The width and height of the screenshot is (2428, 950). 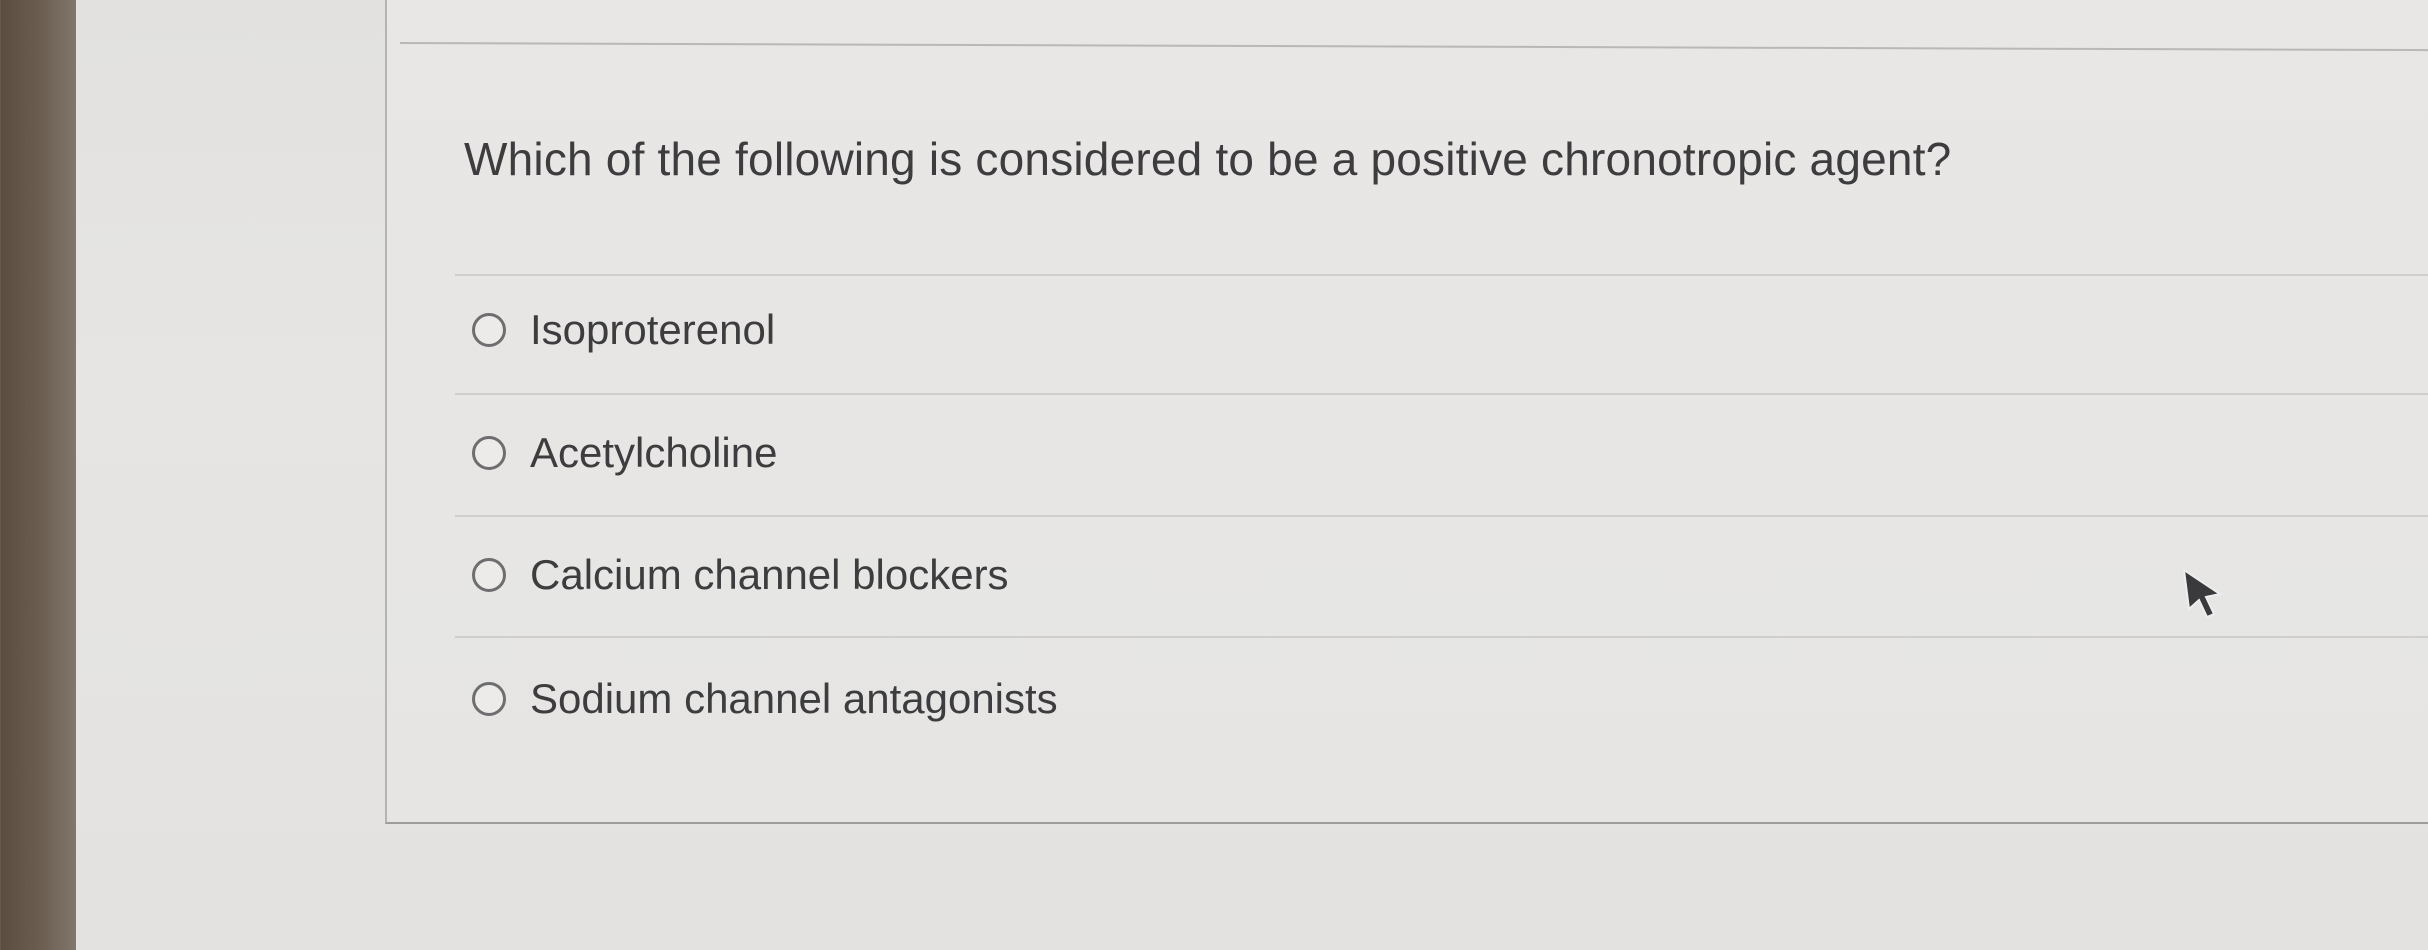 What do you see at coordinates (794, 698) in the screenshot?
I see `option-label: Sodium channel antagonists` at bounding box center [794, 698].